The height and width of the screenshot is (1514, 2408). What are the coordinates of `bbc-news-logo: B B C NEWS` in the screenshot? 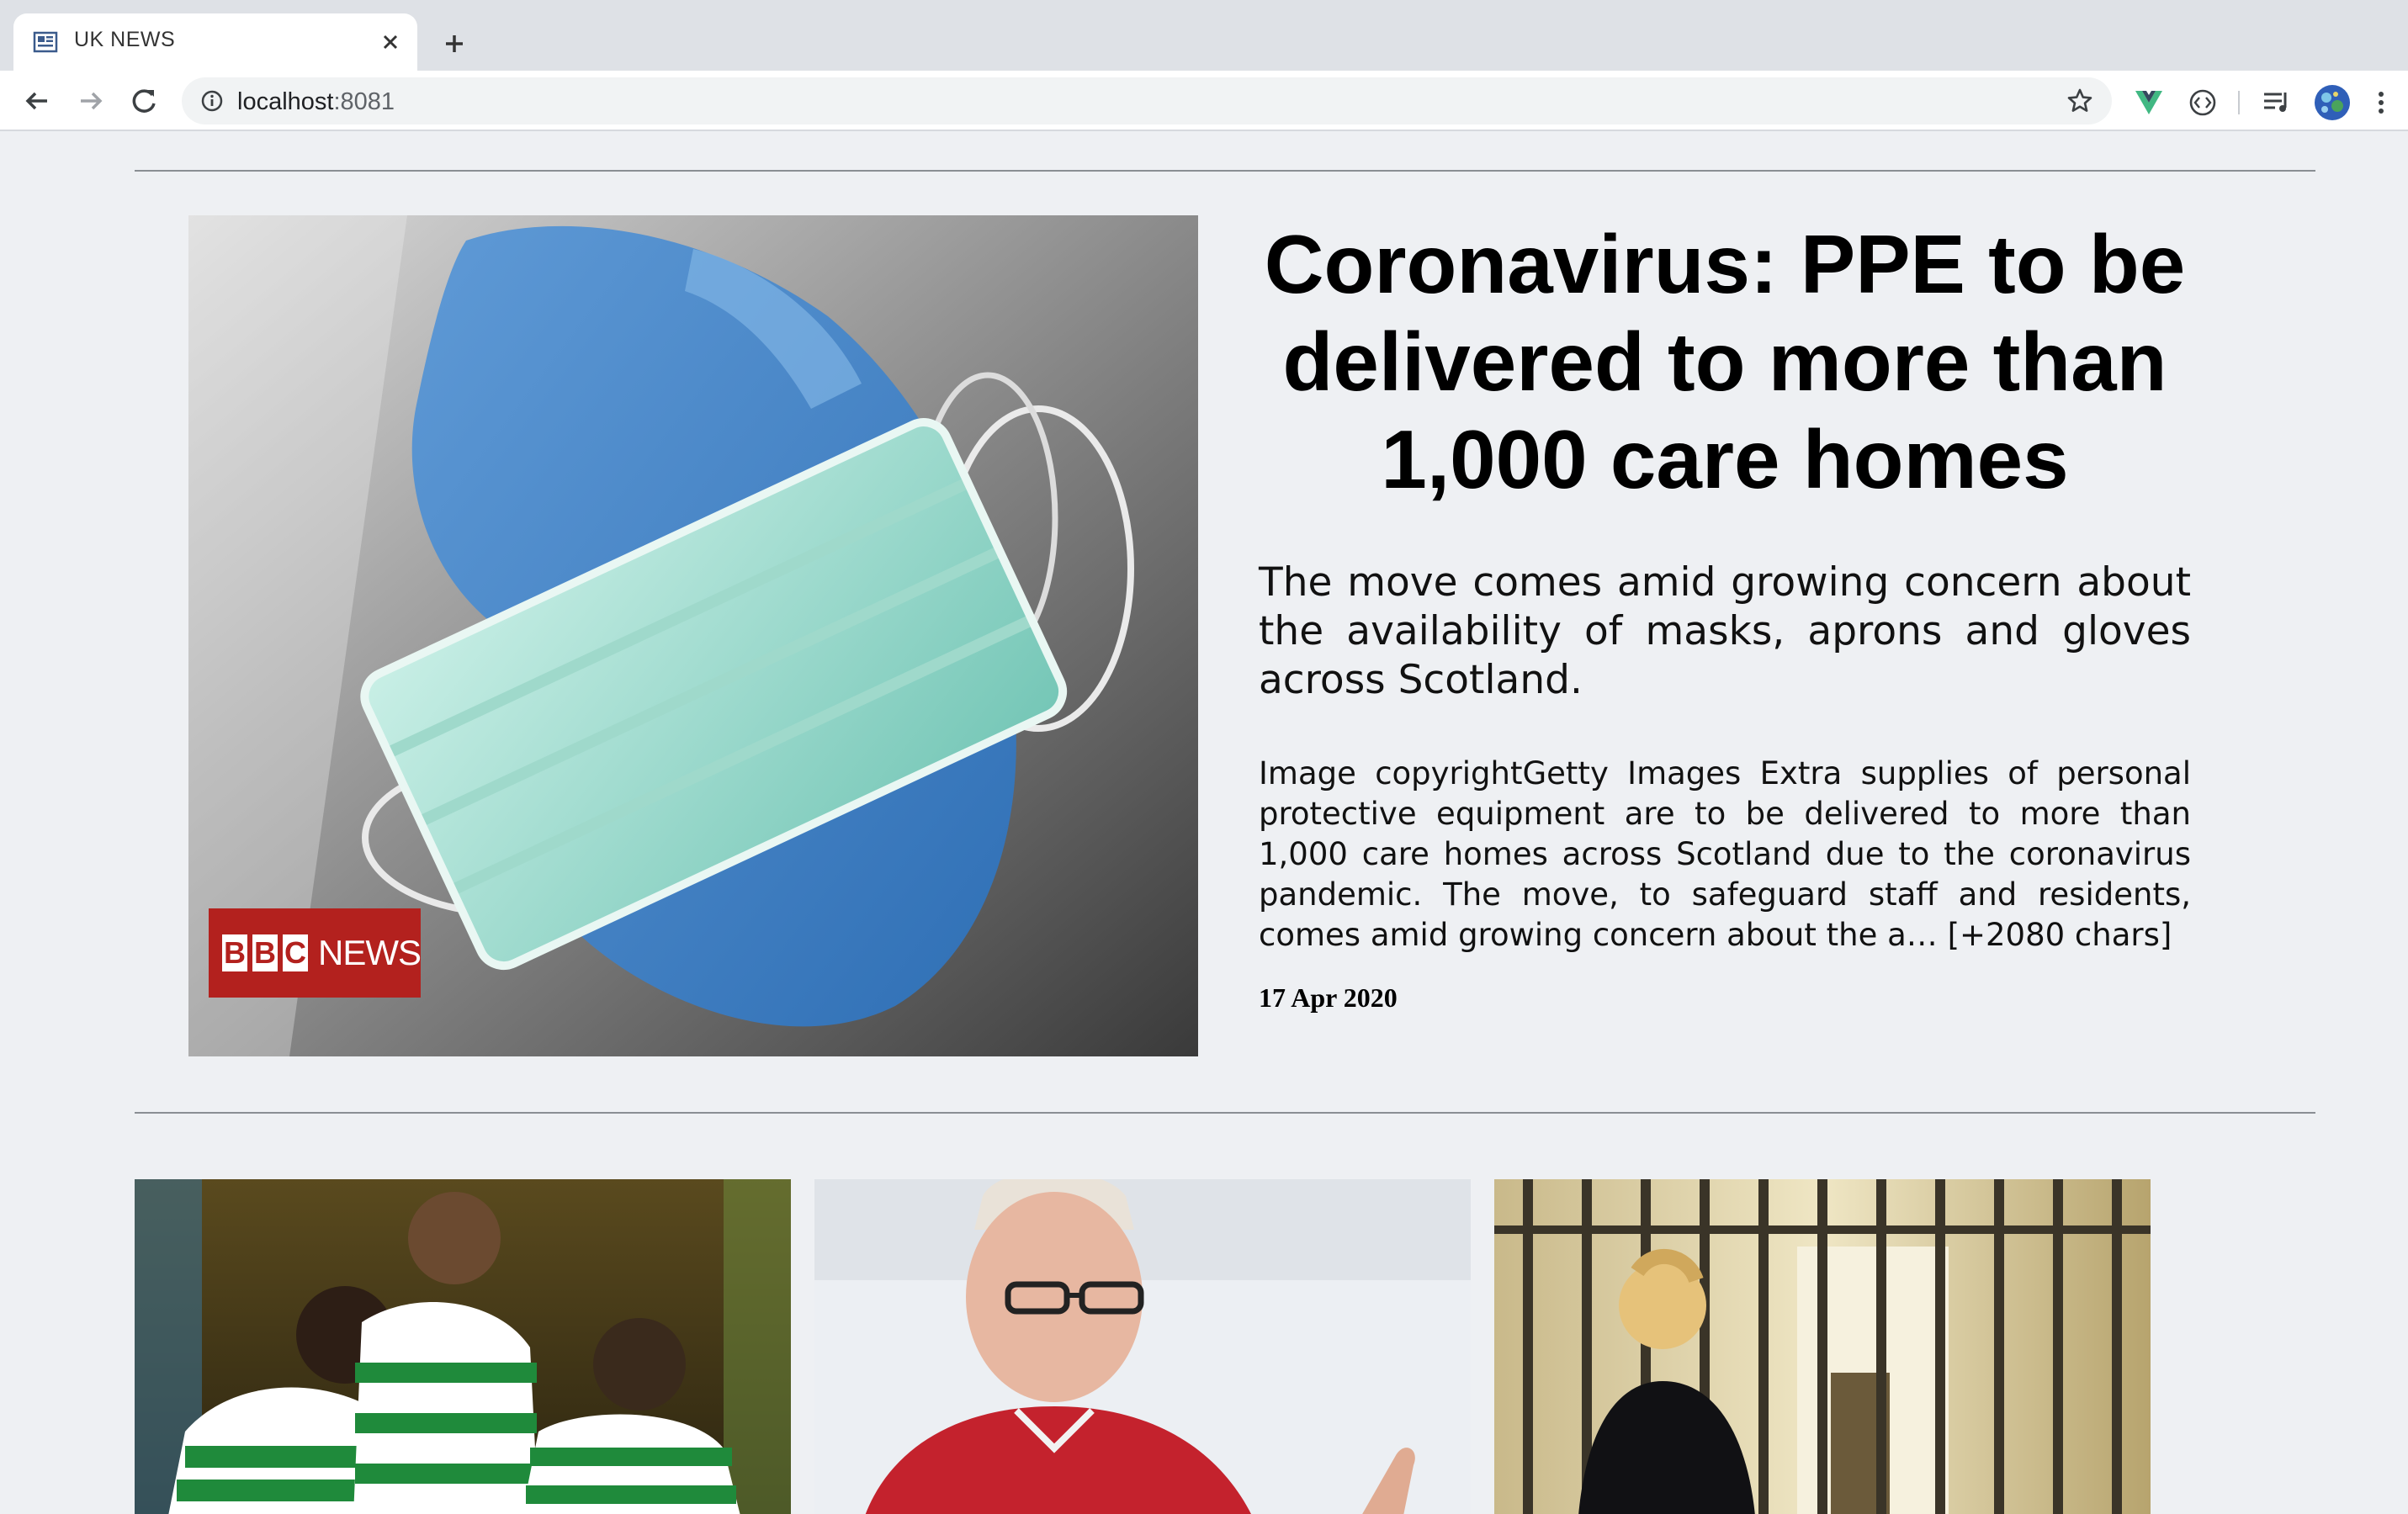 It's located at (315, 953).